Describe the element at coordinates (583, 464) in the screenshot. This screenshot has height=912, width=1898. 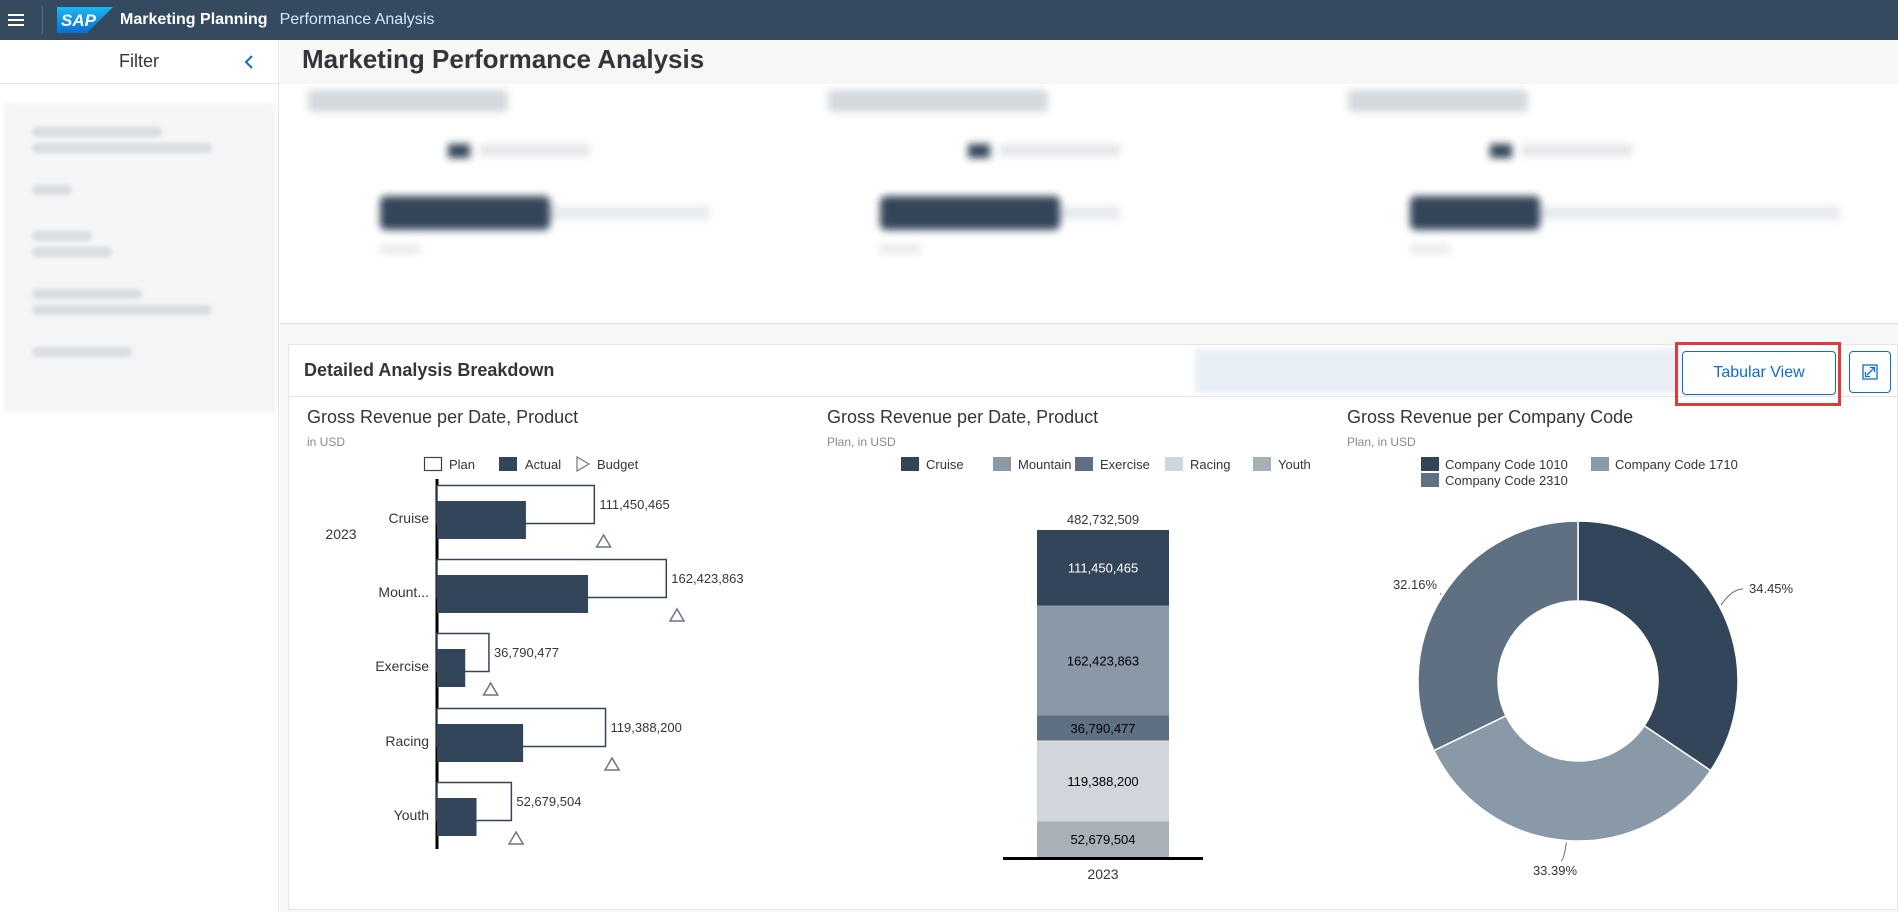
I see `legend-budget-triangle` at that location.